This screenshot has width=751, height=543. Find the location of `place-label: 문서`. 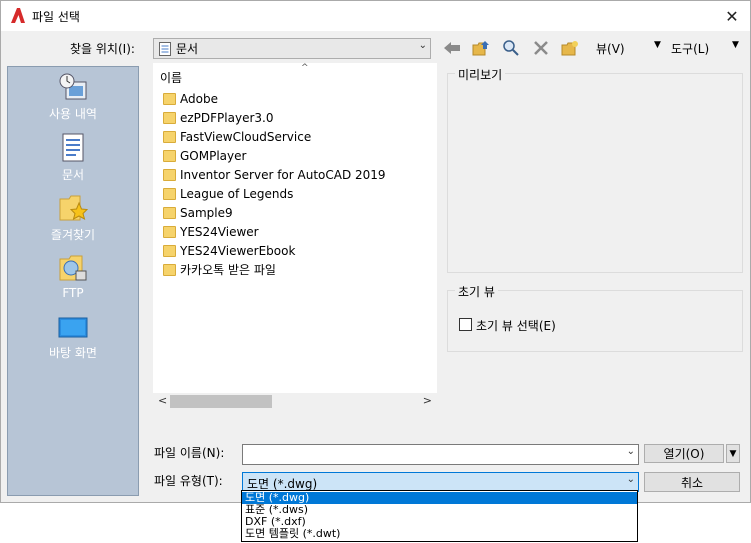

place-label: 문서 is located at coordinates (73, 175).